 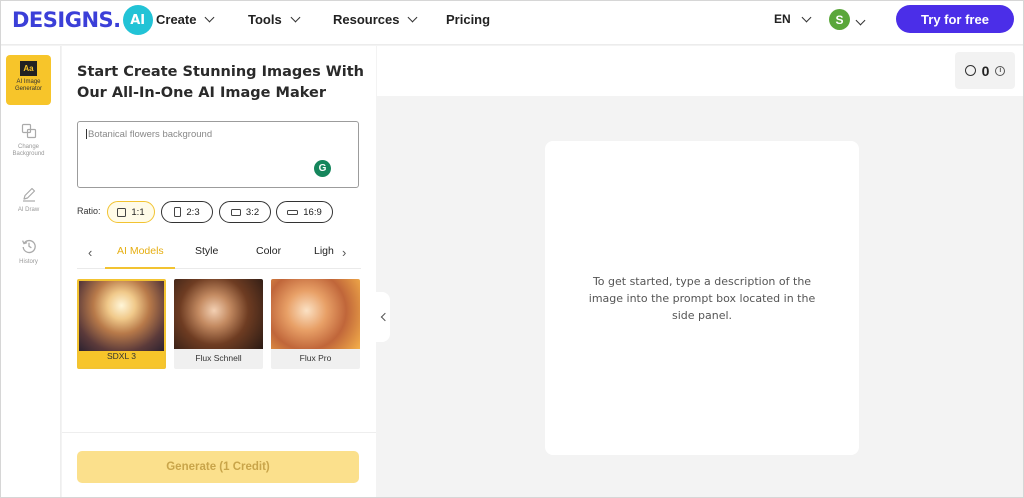 I want to click on credit-balance: 0 i, so click(x=985, y=70).